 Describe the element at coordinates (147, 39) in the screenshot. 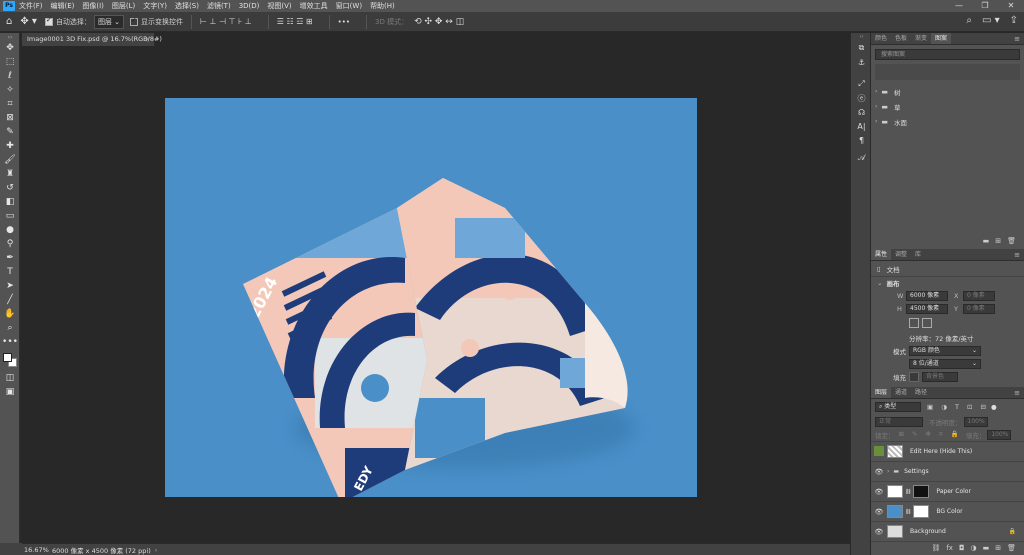

I see `close-tab-icon: ×` at that location.